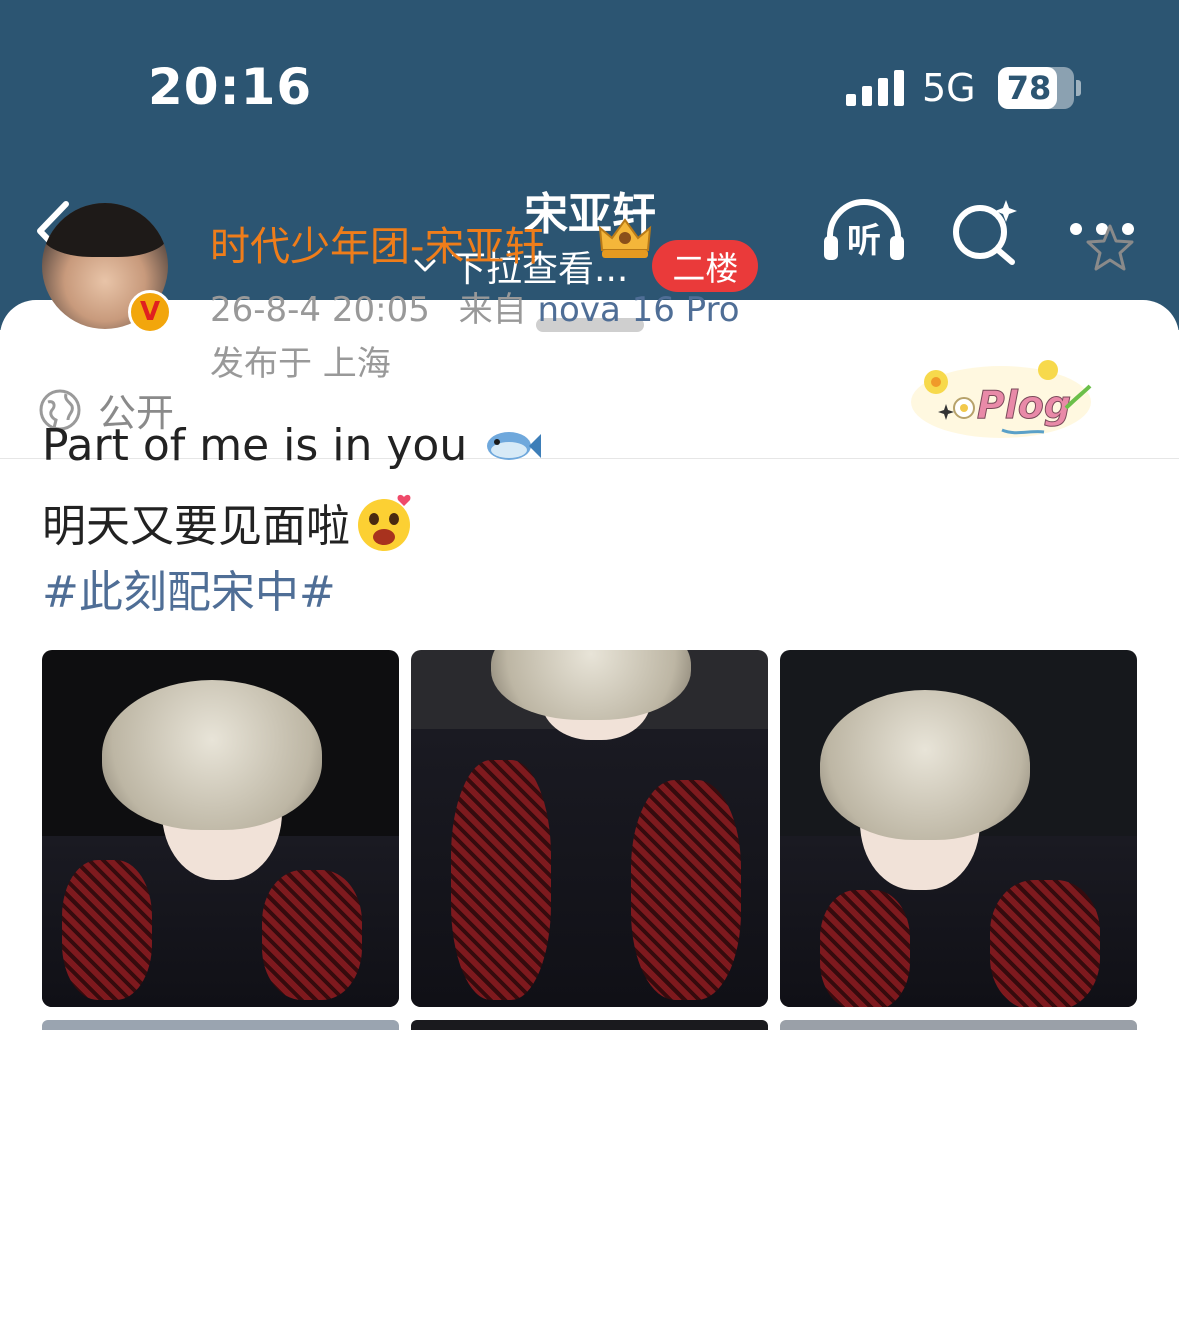  I want to click on verified-badge: V, so click(150, 312).